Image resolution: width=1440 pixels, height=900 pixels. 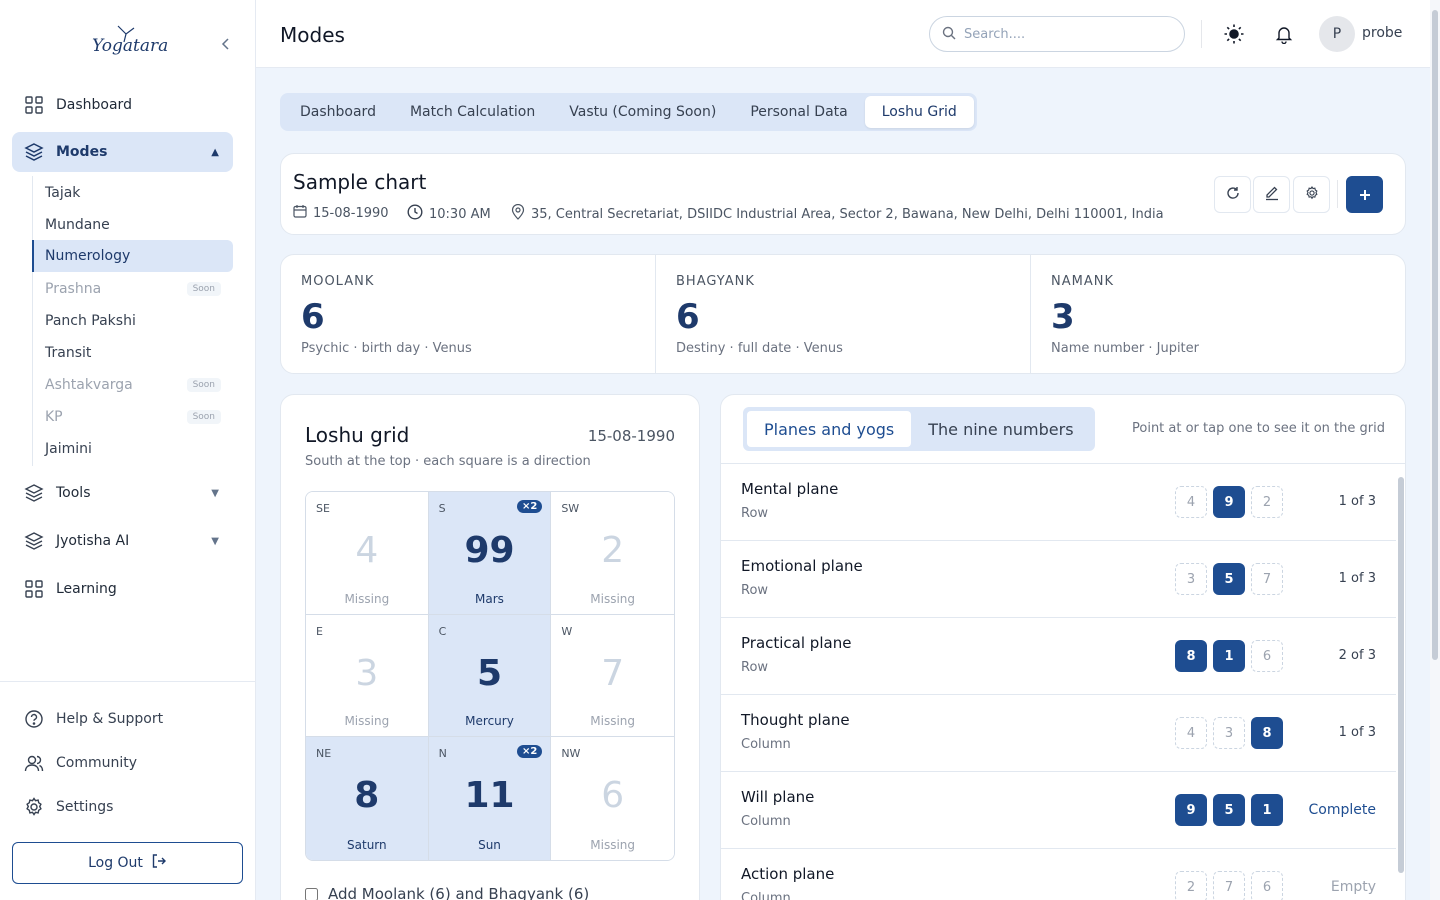 What do you see at coordinates (122, 493) in the screenshot?
I see `sidebar-item-tools: Tools ▼` at bounding box center [122, 493].